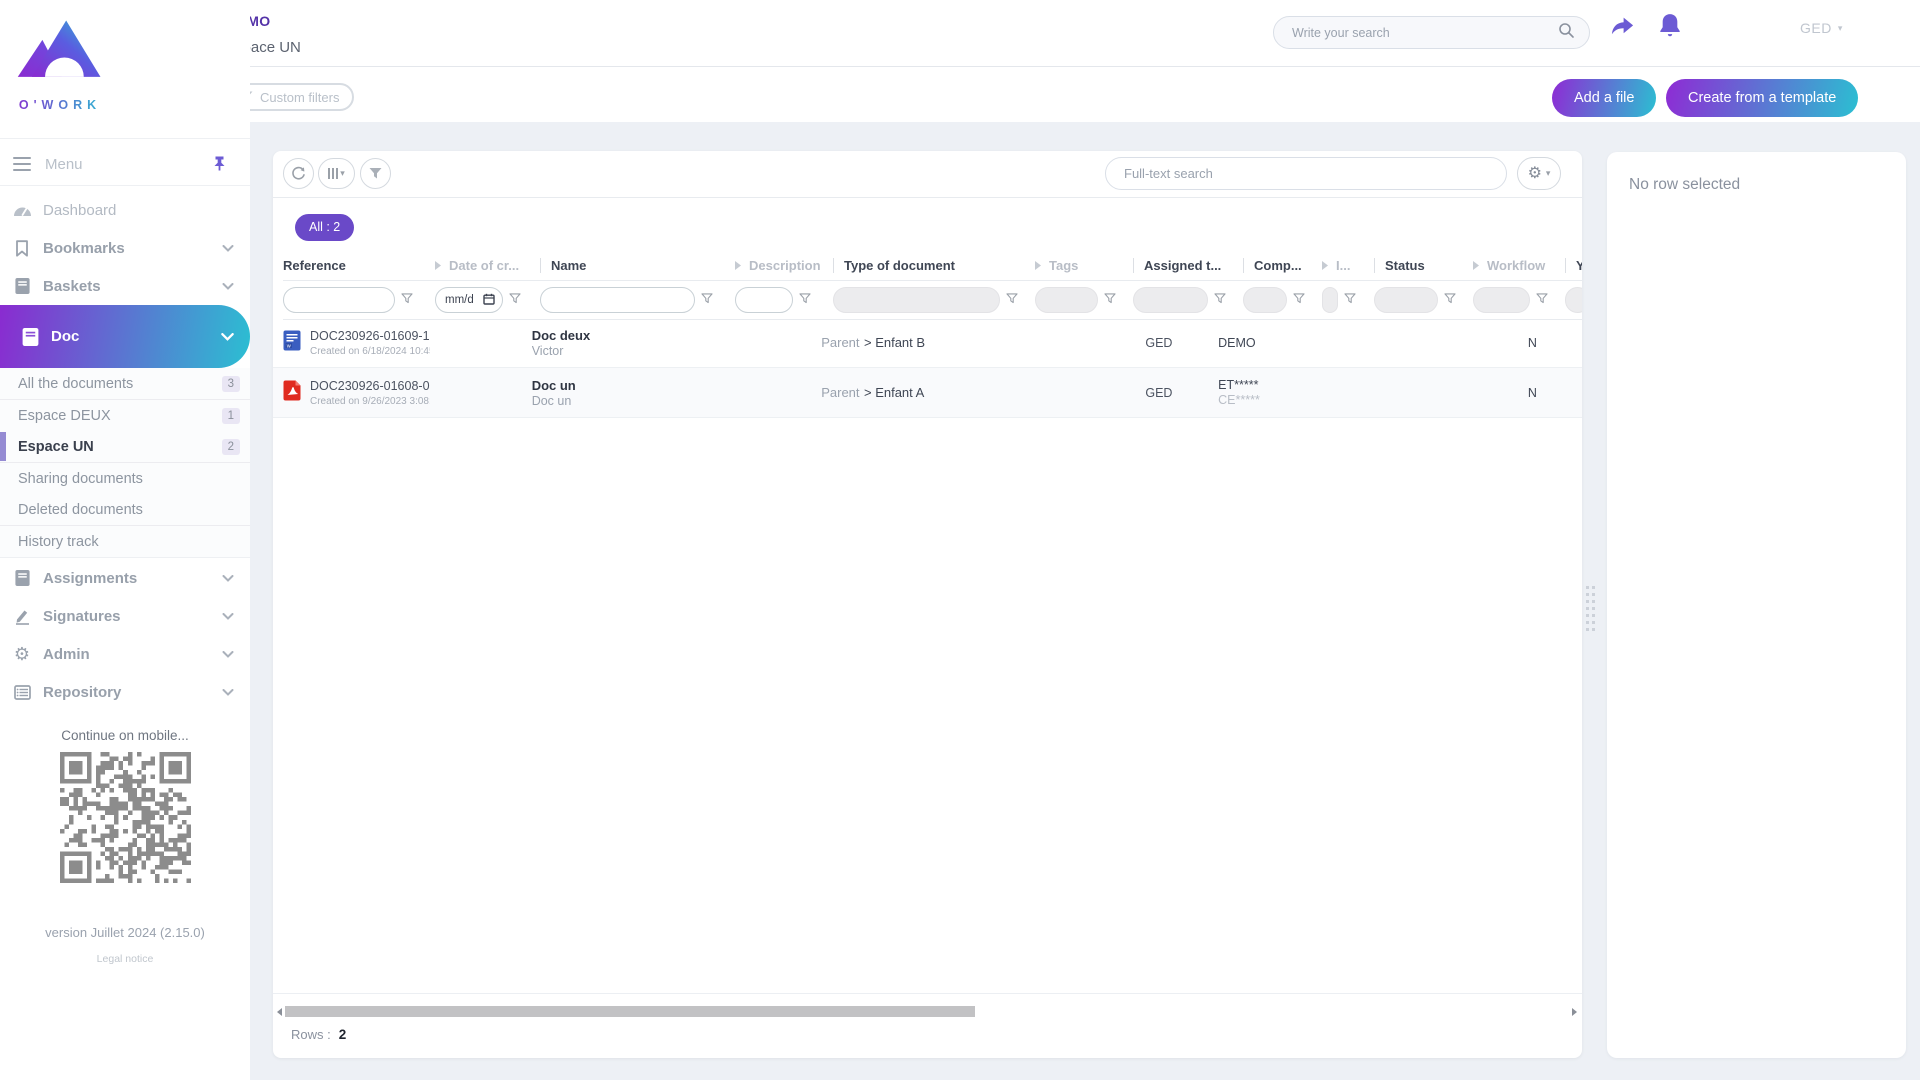 Image resolution: width=1920 pixels, height=1080 pixels. Describe the element at coordinates (894, 392) in the screenshot. I see `type-child: > Enfant A` at that location.